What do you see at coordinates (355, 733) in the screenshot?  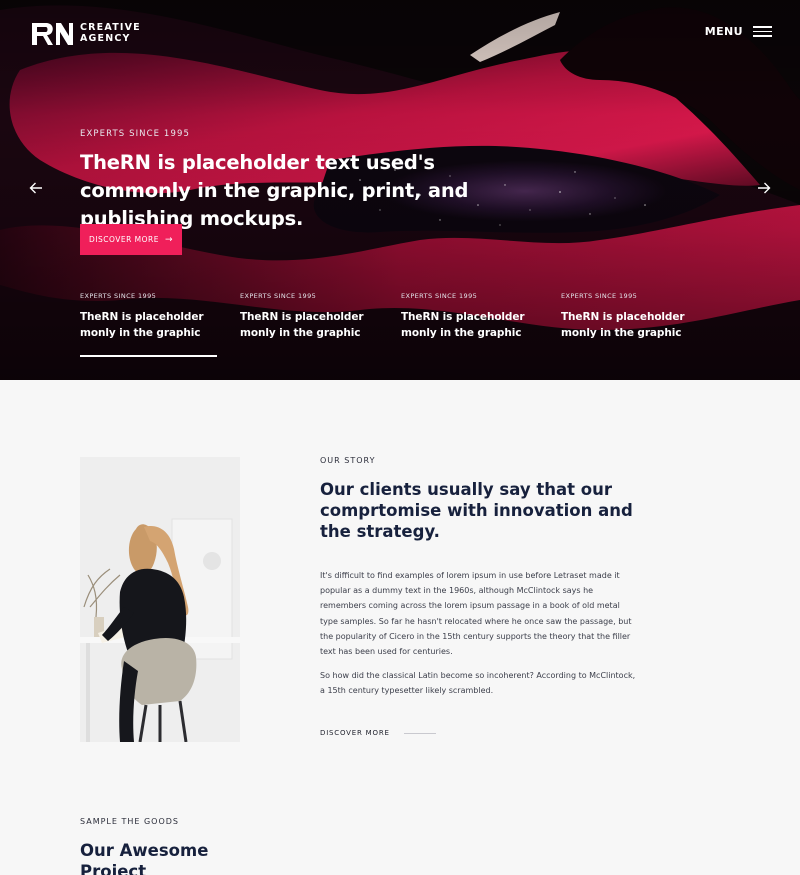 I see `story-link-label: DISCOVER MORE` at bounding box center [355, 733].